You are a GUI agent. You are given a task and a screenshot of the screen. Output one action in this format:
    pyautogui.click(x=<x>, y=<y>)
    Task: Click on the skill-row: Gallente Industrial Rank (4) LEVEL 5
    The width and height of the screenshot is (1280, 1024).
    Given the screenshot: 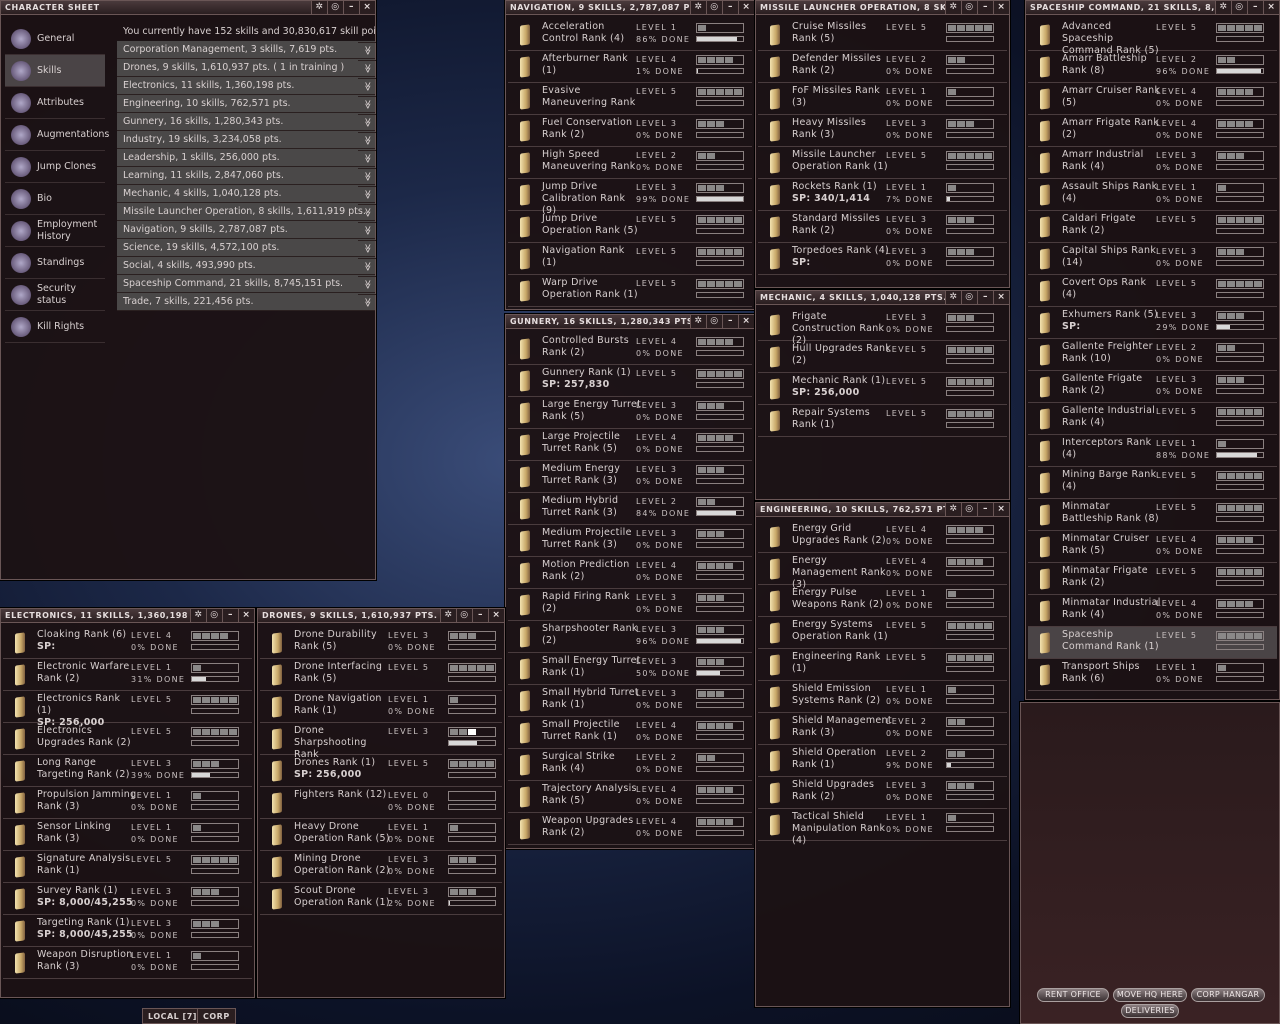 What is the action you would take?
    pyautogui.click(x=1152, y=419)
    